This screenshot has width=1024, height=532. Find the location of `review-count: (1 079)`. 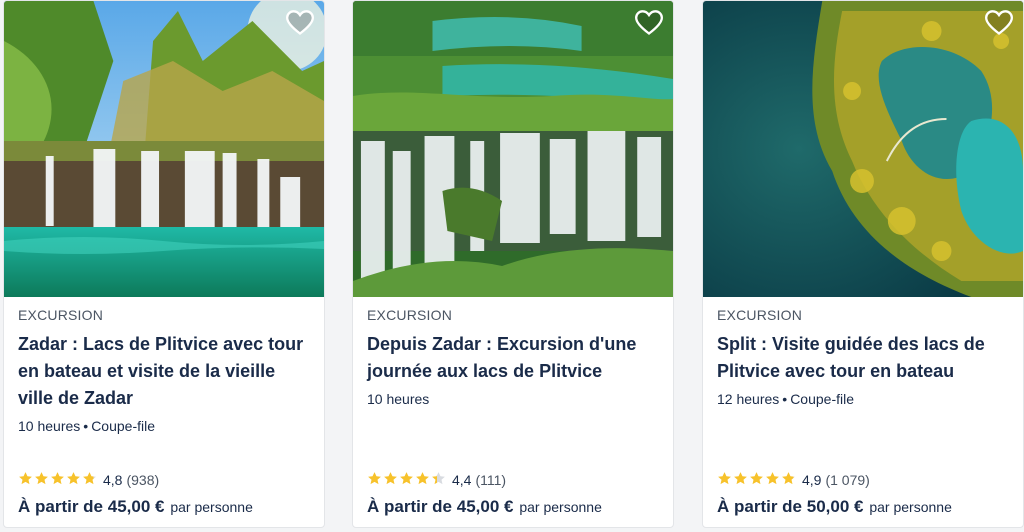

review-count: (1 079) is located at coordinates (847, 480).